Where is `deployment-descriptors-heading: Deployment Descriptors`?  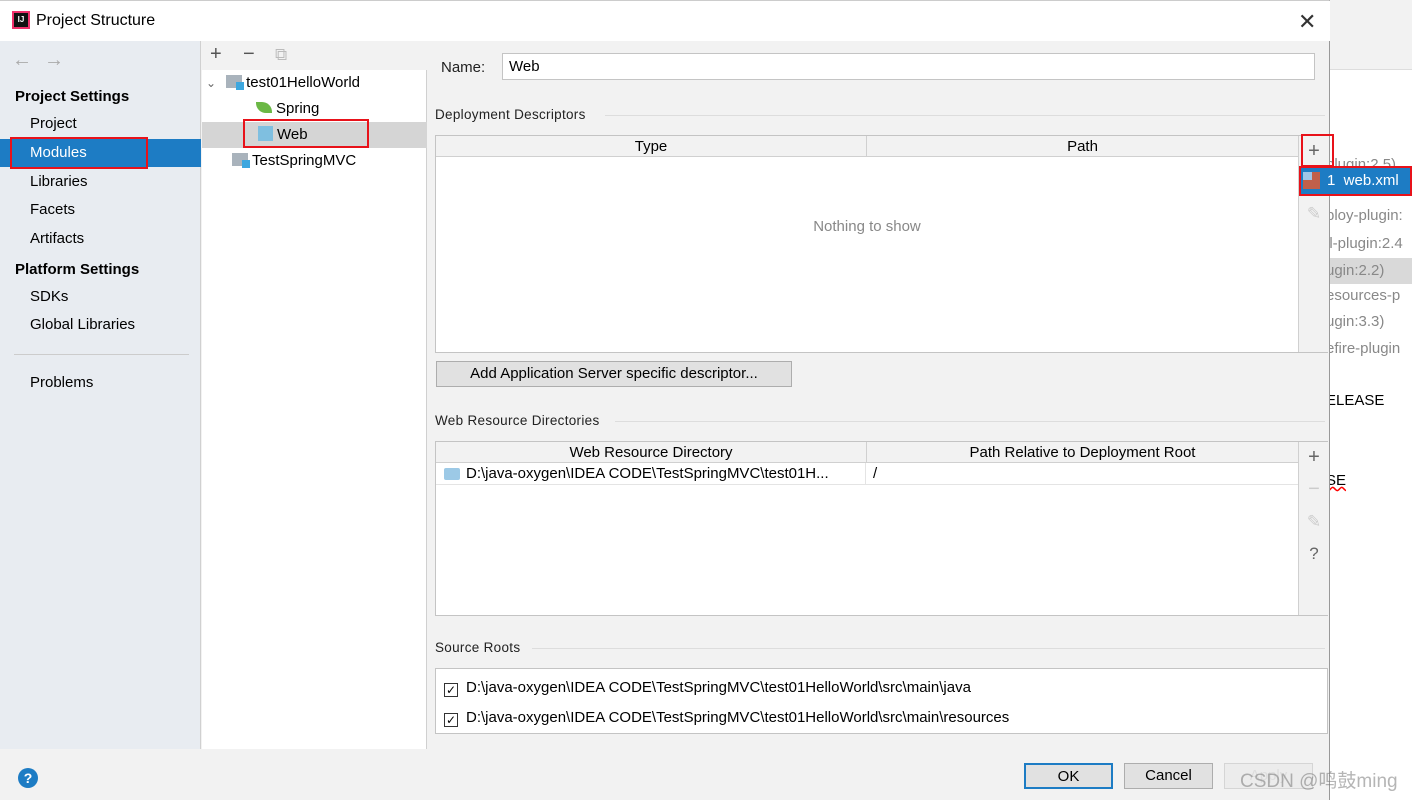 deployment-descriptors-heading: Deployment Descriptors is located at coordinates (510, 114).